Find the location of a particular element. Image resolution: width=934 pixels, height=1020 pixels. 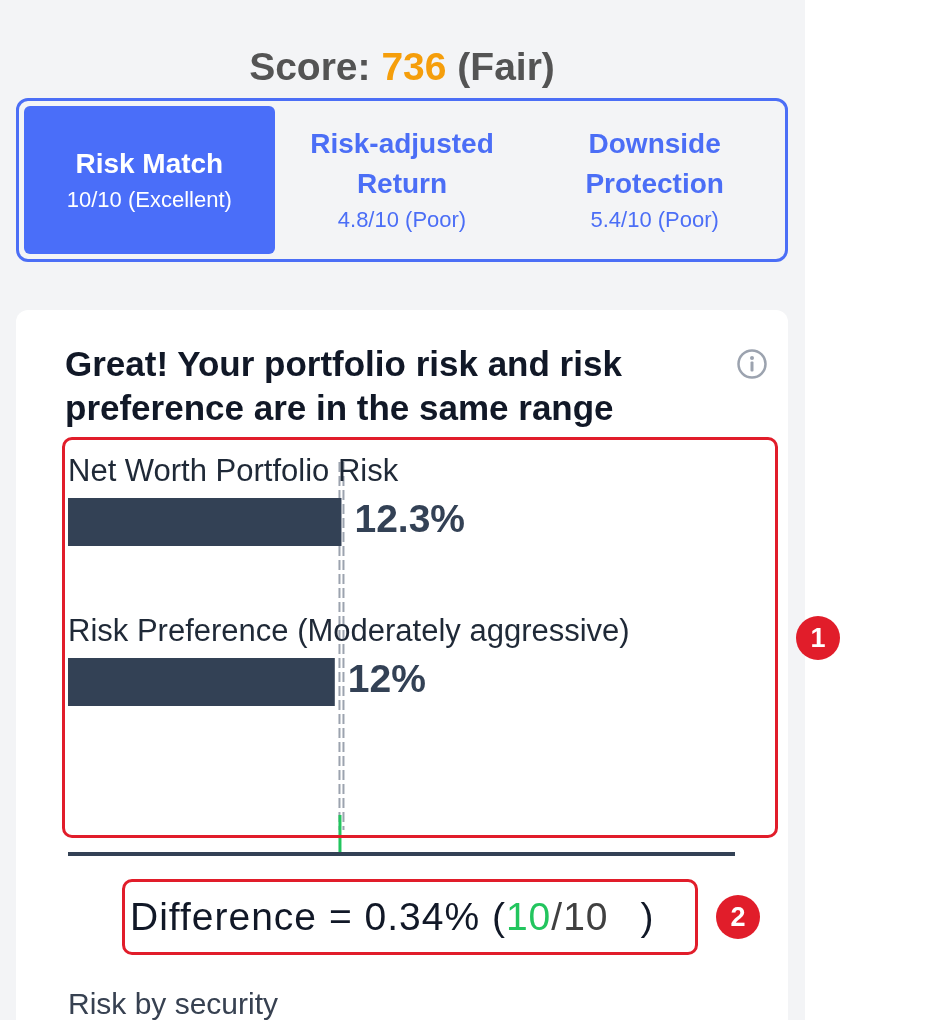

value-label: 12% is located at coordinates (386, 678).